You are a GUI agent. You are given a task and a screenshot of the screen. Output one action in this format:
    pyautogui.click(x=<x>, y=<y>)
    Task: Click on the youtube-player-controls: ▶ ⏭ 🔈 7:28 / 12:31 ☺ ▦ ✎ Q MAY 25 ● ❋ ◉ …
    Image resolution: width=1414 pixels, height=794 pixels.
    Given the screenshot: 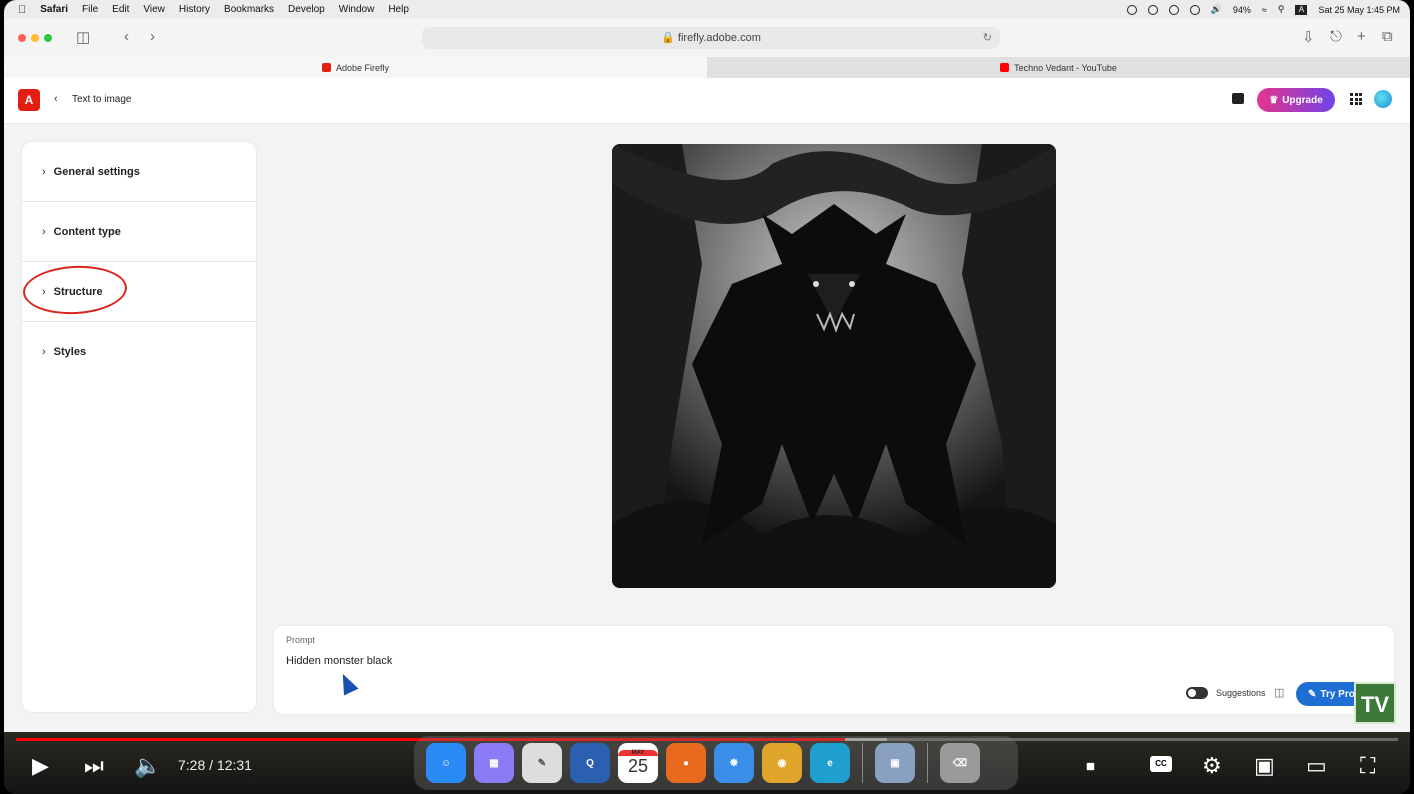 What is the action you would take?
    pyautogui.click(x=707, y=763)
    